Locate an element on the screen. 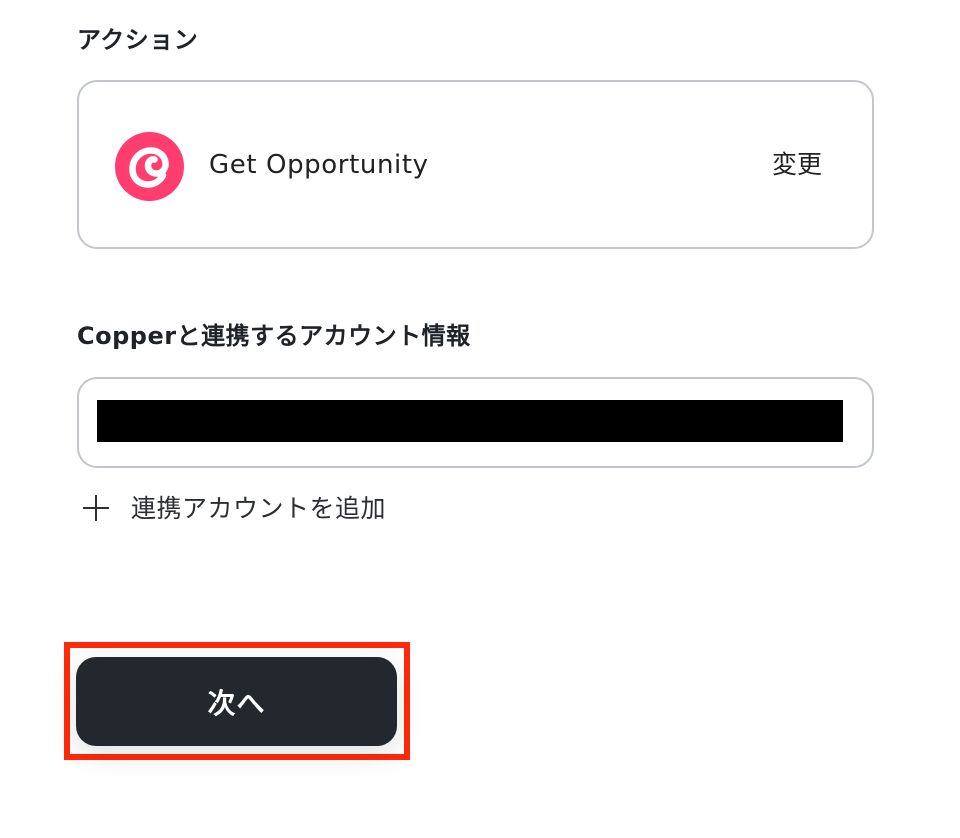 The image size is (960, 838). add-account-label: 連携アカウントを追加 is located at coordinates (259, 508).